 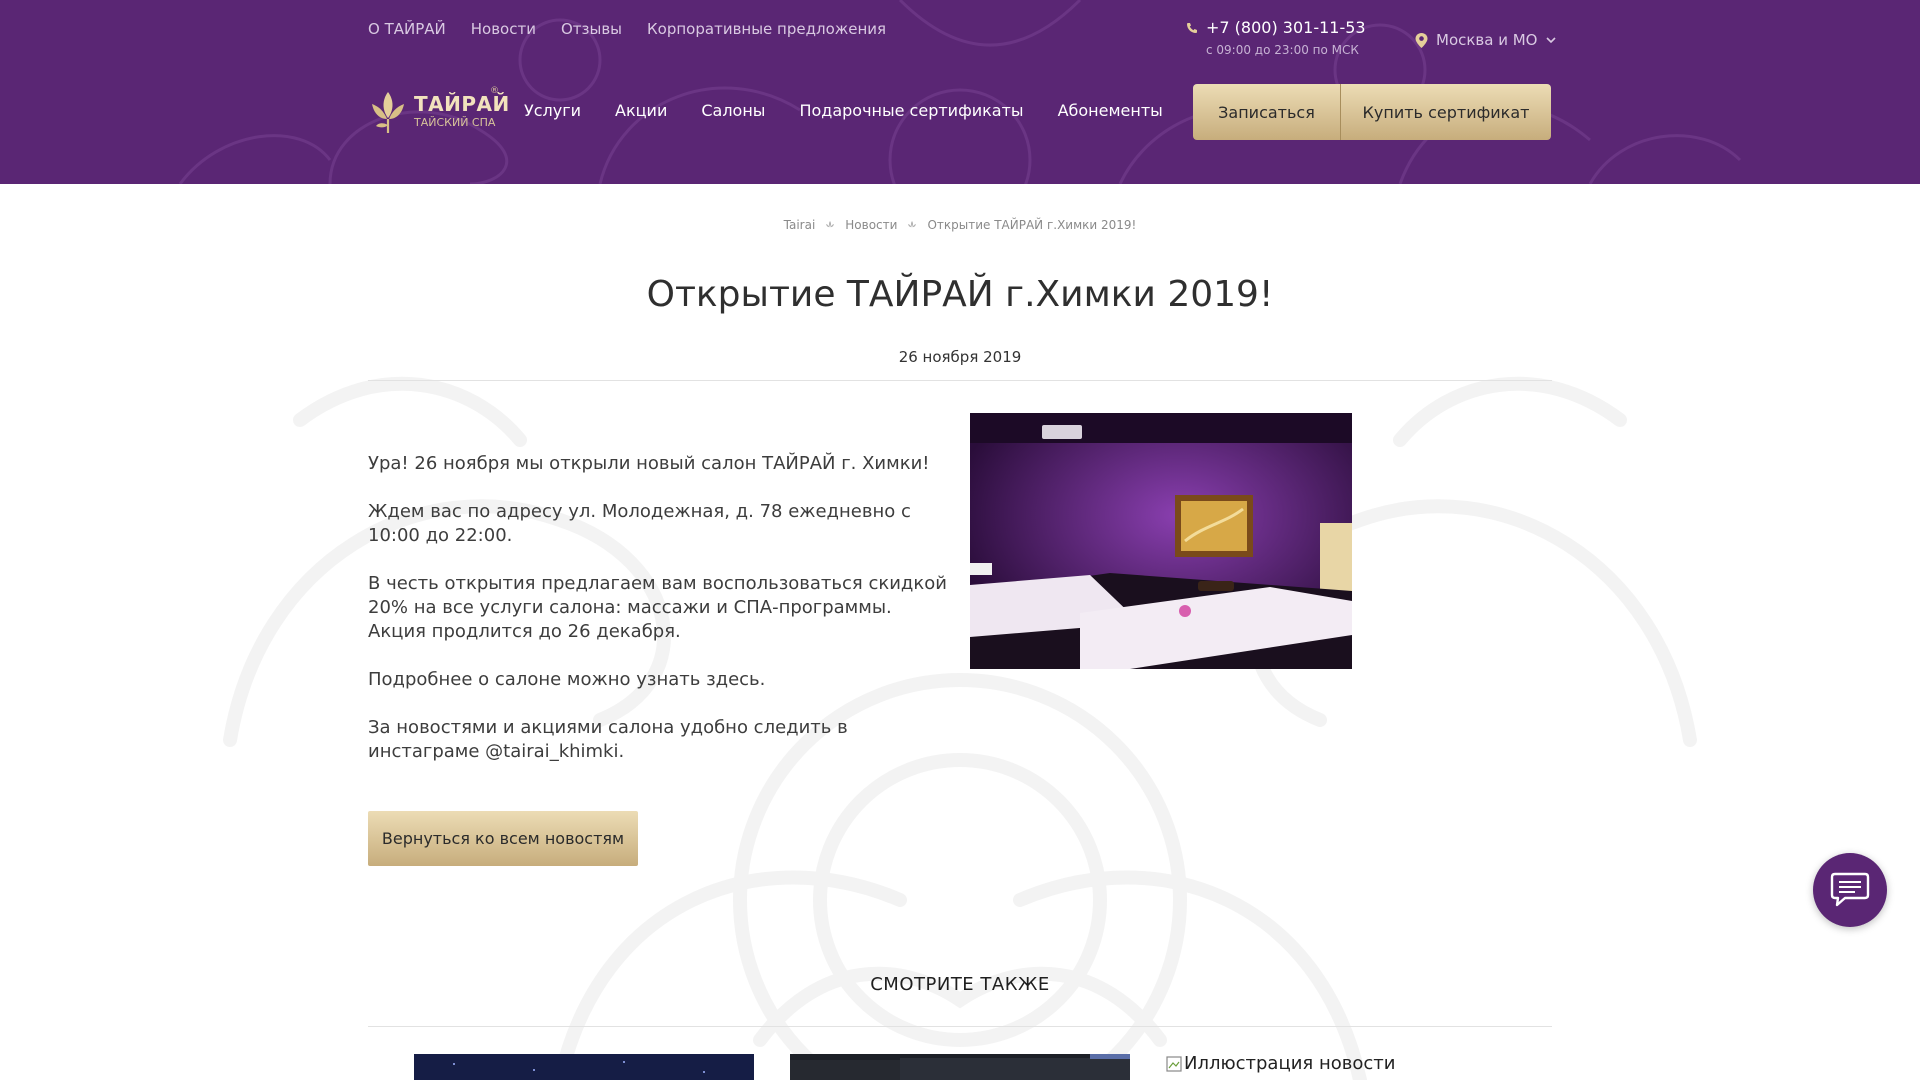 What do you see at coordinates (960, 1026) in the screenshot?
I see `see-also-divider` at bounding box center [960, 1026].